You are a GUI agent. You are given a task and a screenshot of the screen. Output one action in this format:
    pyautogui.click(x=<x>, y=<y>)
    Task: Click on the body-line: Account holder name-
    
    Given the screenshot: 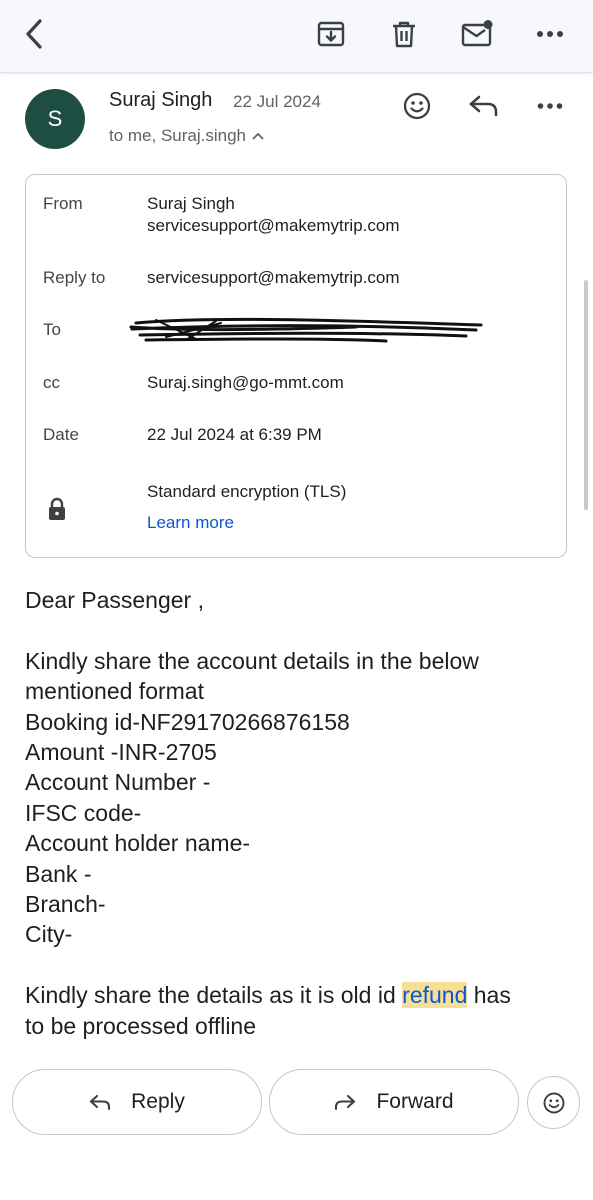 What is the action you would take?
    pyautogui.click(x=138, y=843)
    